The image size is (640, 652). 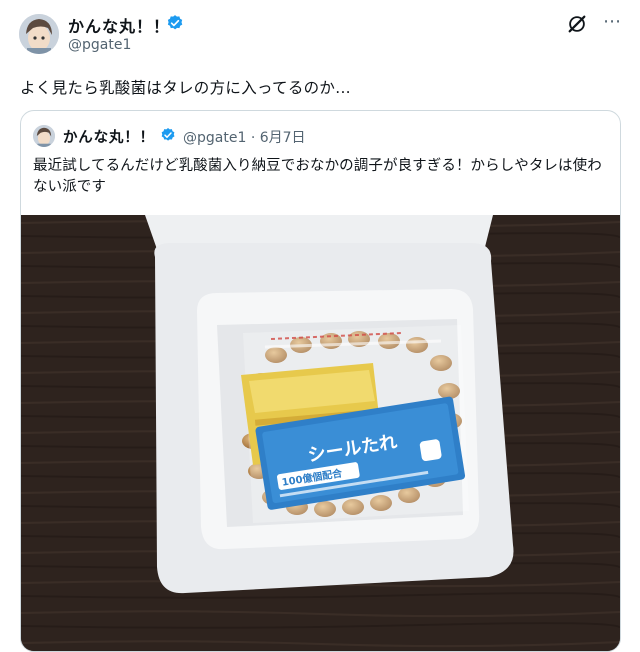 I want to click on grok-icon, so click(x=577, y=24).